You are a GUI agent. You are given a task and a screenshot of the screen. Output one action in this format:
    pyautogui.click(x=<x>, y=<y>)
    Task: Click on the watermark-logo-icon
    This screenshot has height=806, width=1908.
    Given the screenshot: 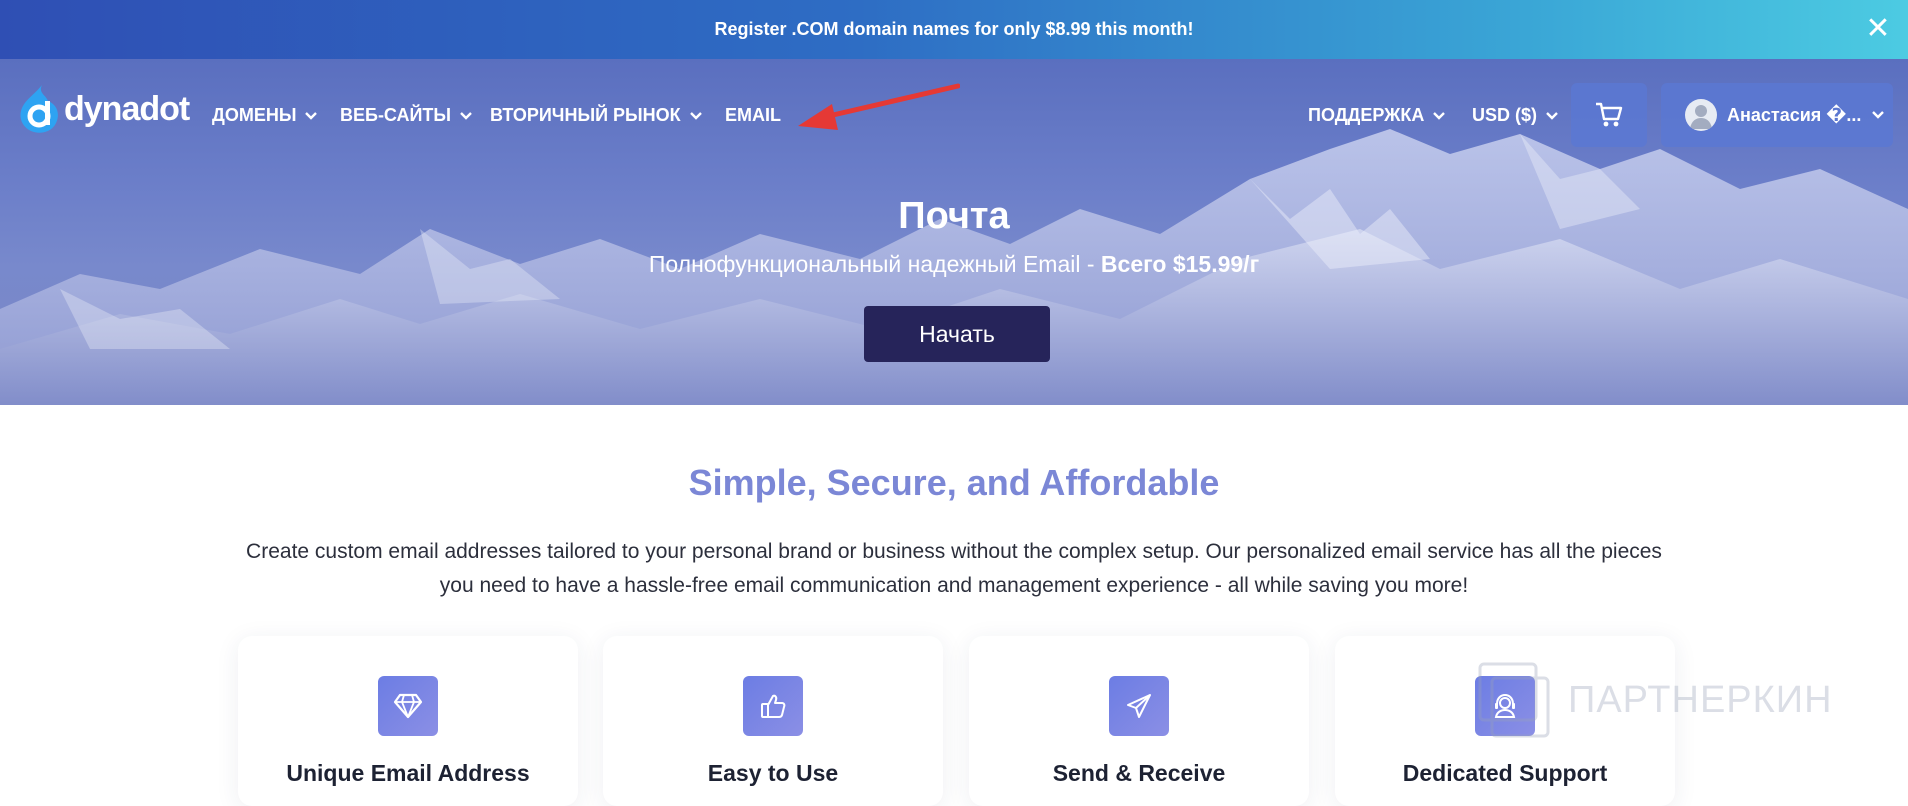 What is the action you would take?
    pyautogui.click(x=1514, y=700)
    